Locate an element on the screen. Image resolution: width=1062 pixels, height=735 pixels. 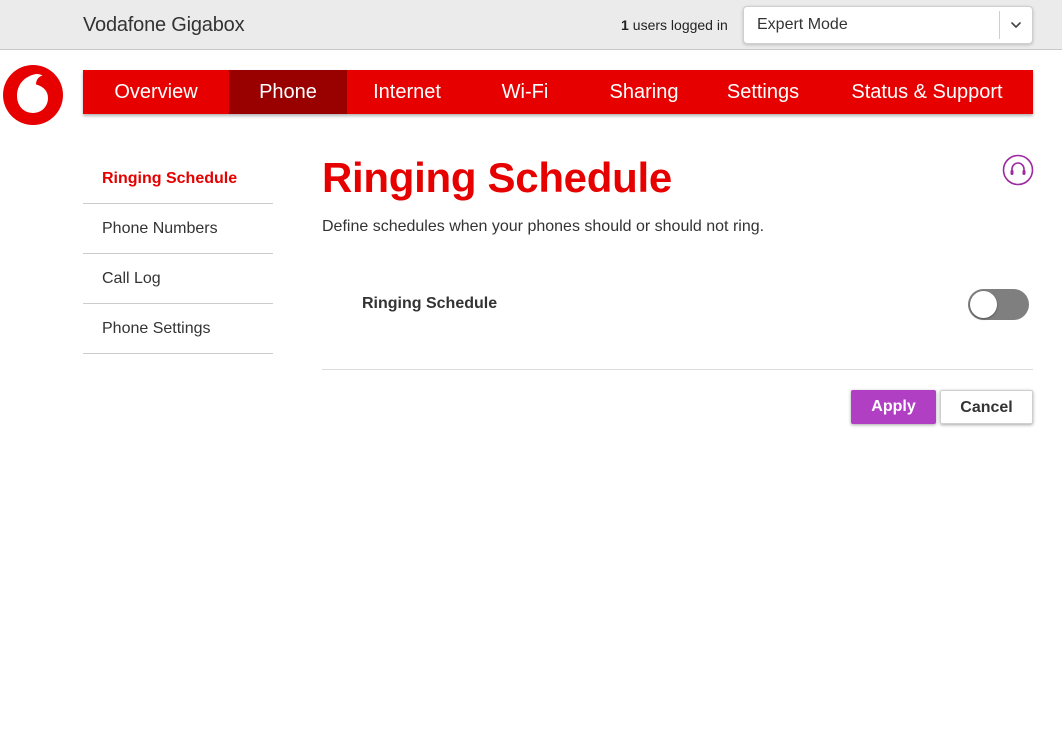
nav-internet: Internet is located at coordinates (407, 92).